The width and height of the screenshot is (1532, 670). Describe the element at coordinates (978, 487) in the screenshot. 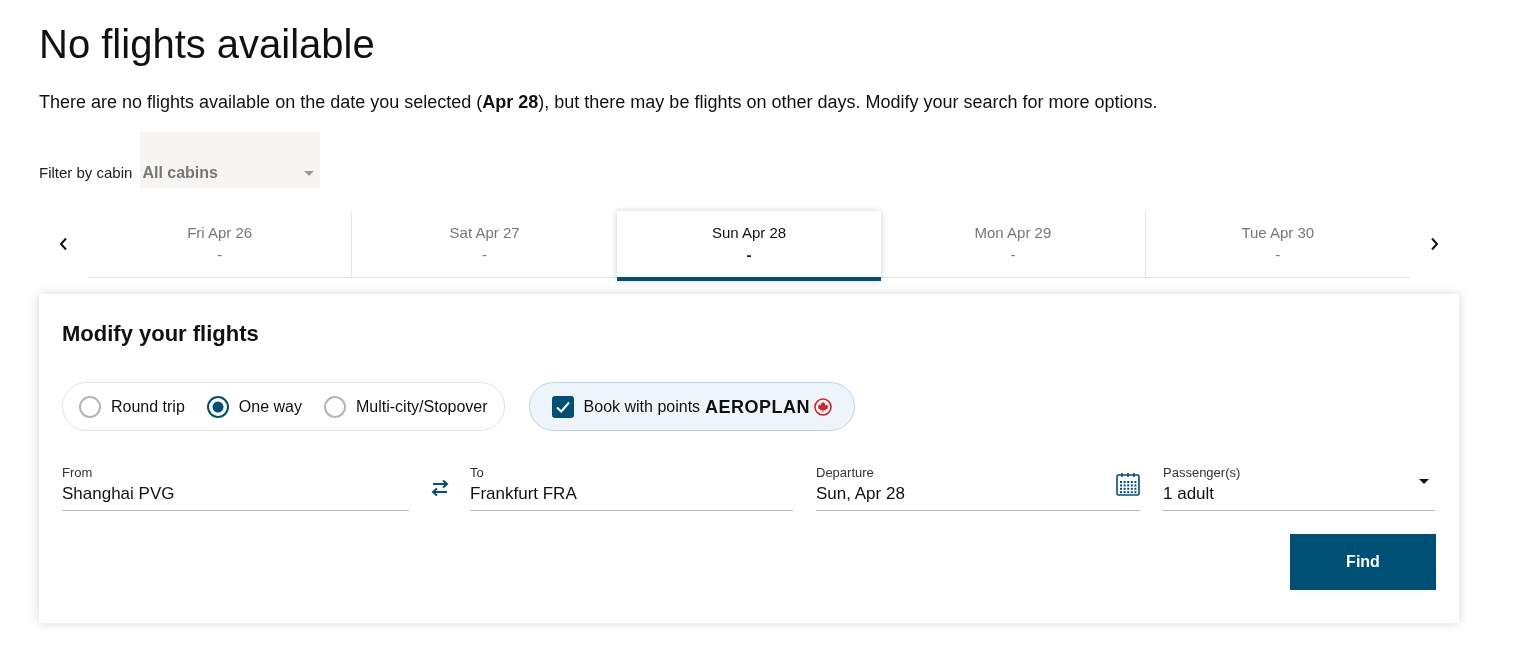

I see `departure-date-field: Departure Sun, Apr 28` at that location.